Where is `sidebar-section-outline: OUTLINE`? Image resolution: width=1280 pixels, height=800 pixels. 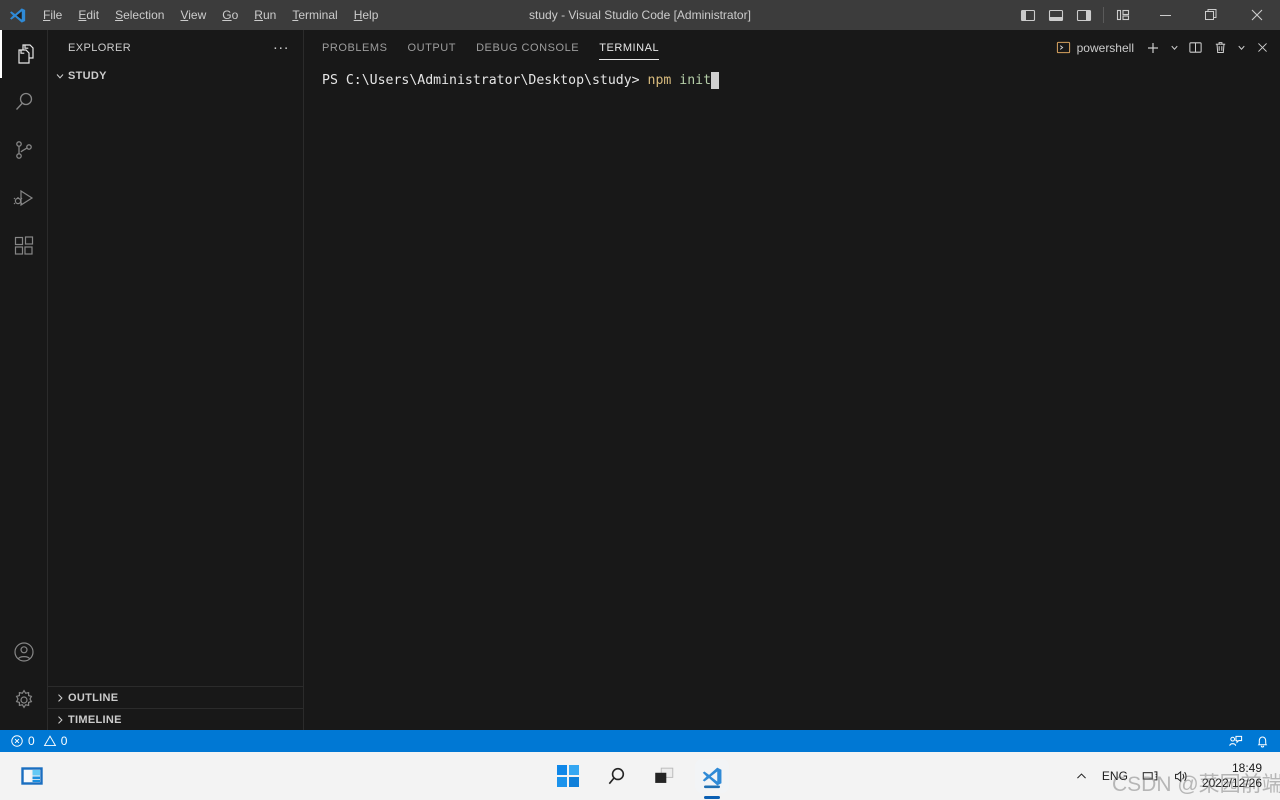
sidebar-section-outline: OUTLINE is located at coordinates (175, 697).